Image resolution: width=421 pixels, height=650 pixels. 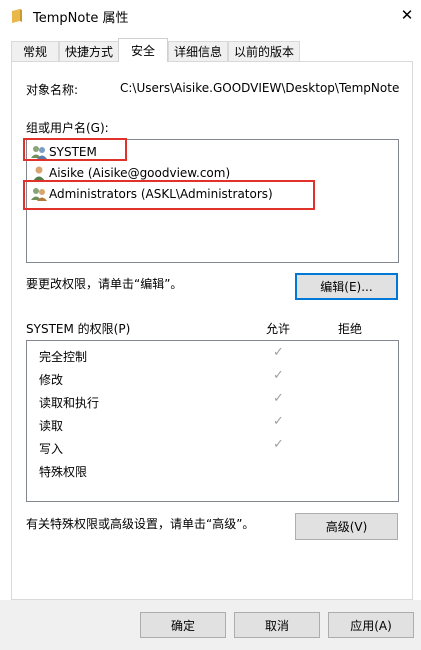 What do you see at coordinates (69, 403) in the screenshot?
I see `permission-row: 读取和执行` at bounding box center [69, 403].